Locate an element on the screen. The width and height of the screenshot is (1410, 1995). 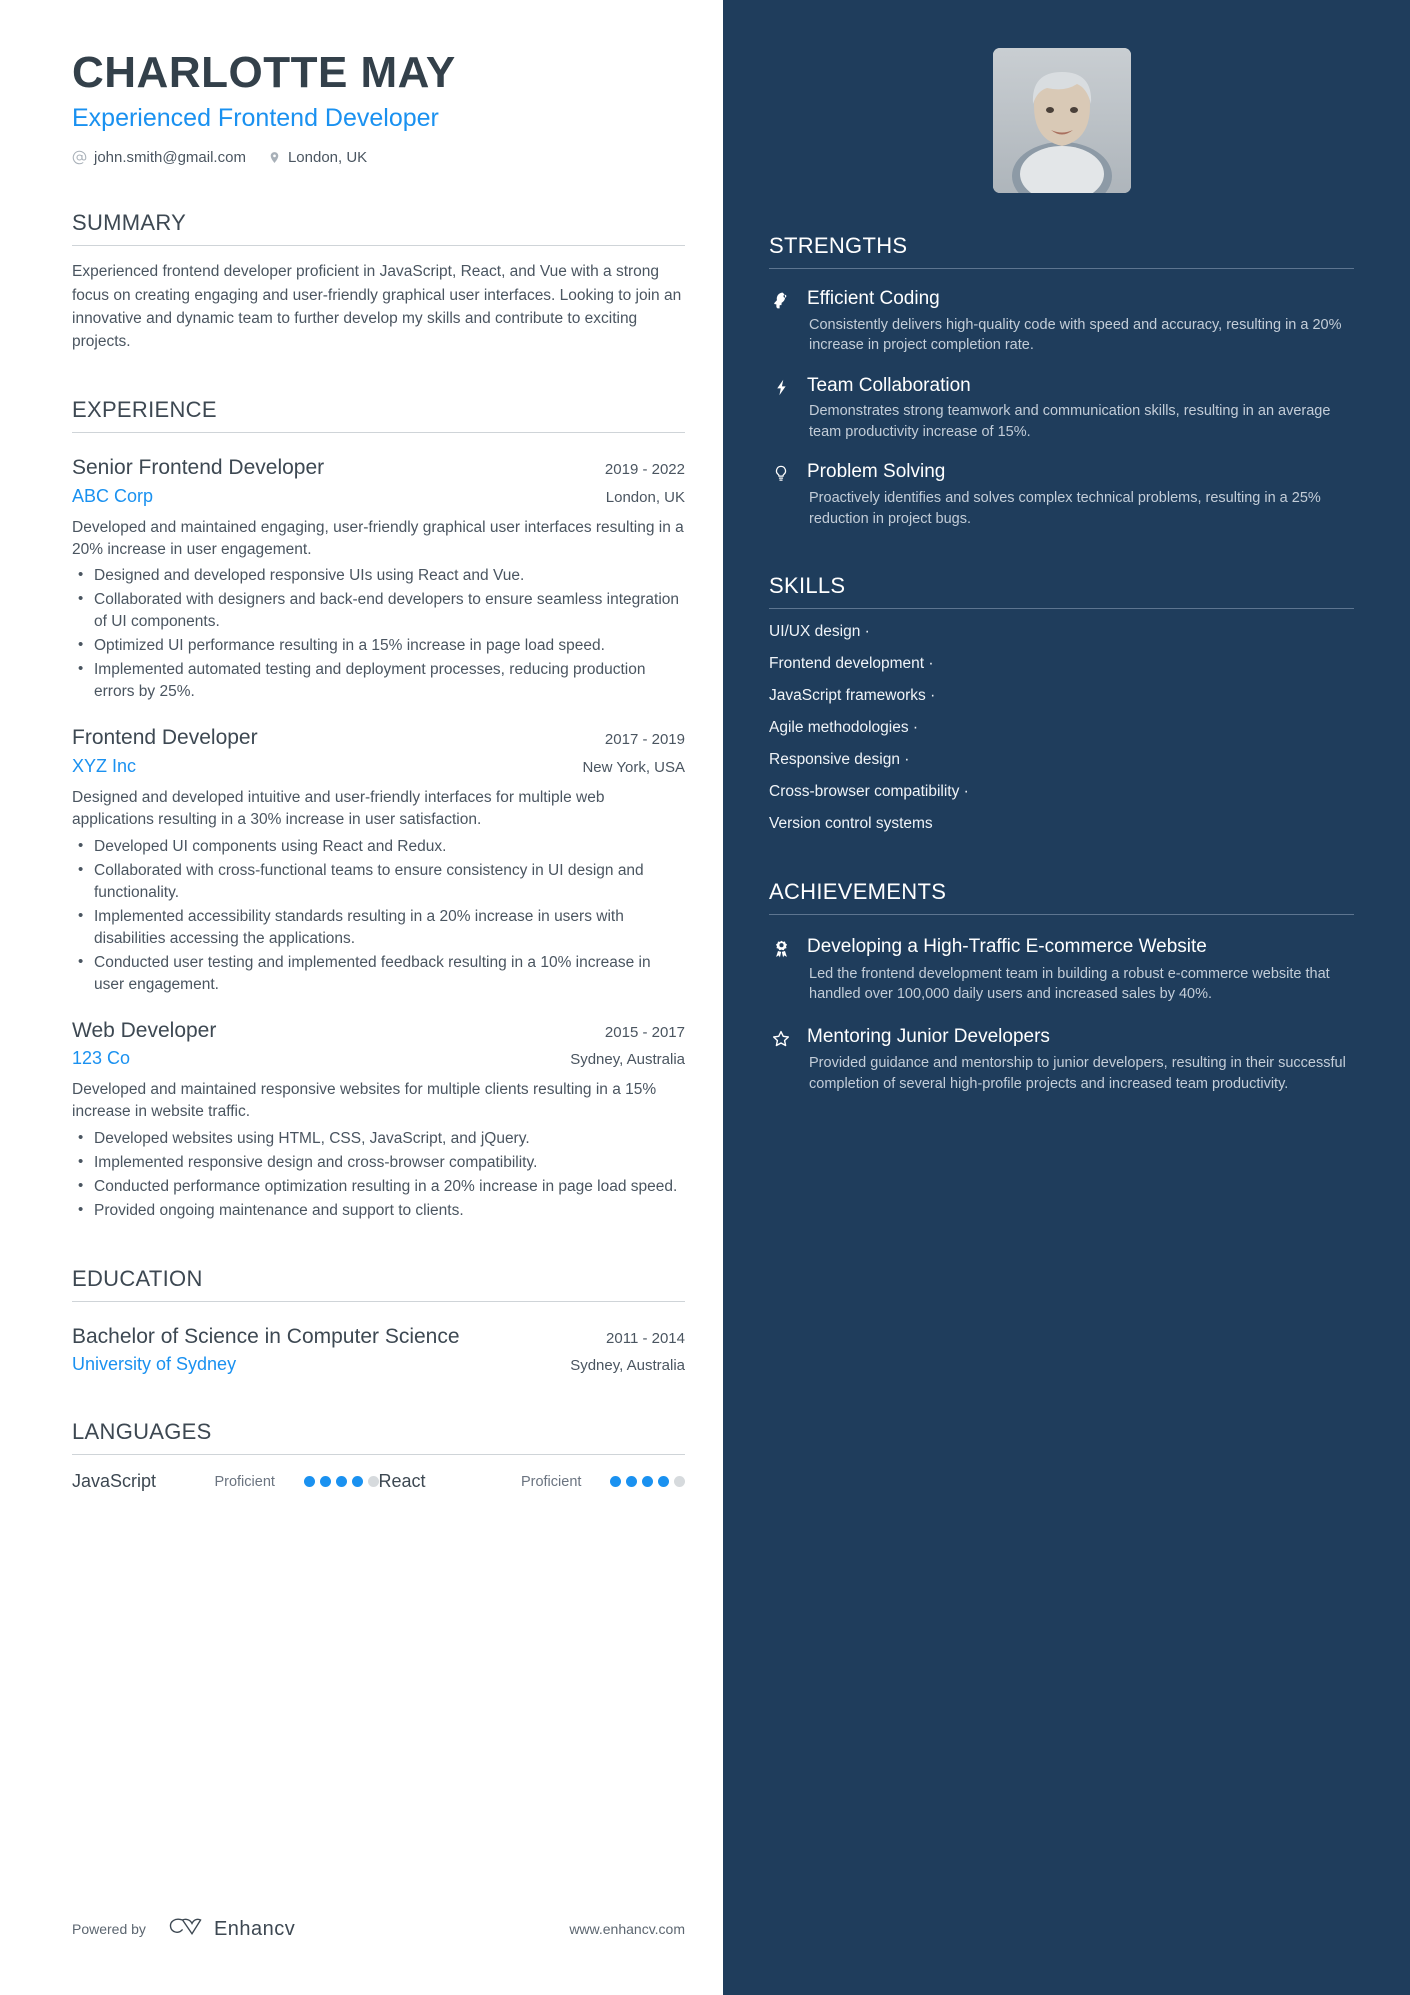
page-footer: Powered by Enhancv www.enhancv.com is located at coordinates (378, 1929).